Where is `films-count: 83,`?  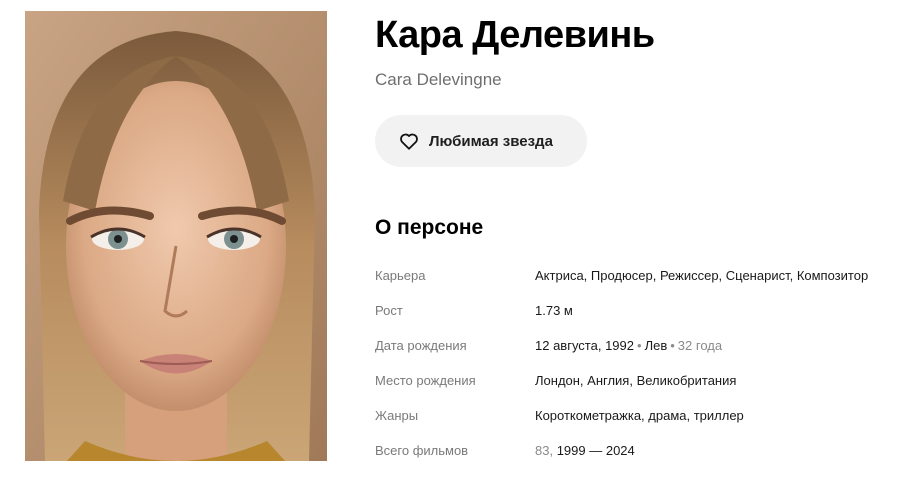 films-count: 83, is located at coordinates (544, 450).